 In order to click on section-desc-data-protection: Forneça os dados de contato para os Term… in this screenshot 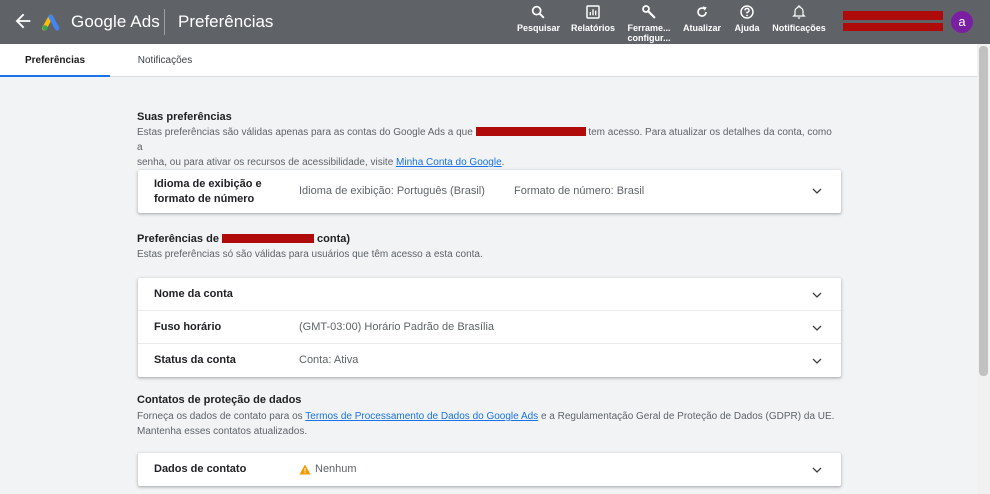, I will do `click(487, 424)`.